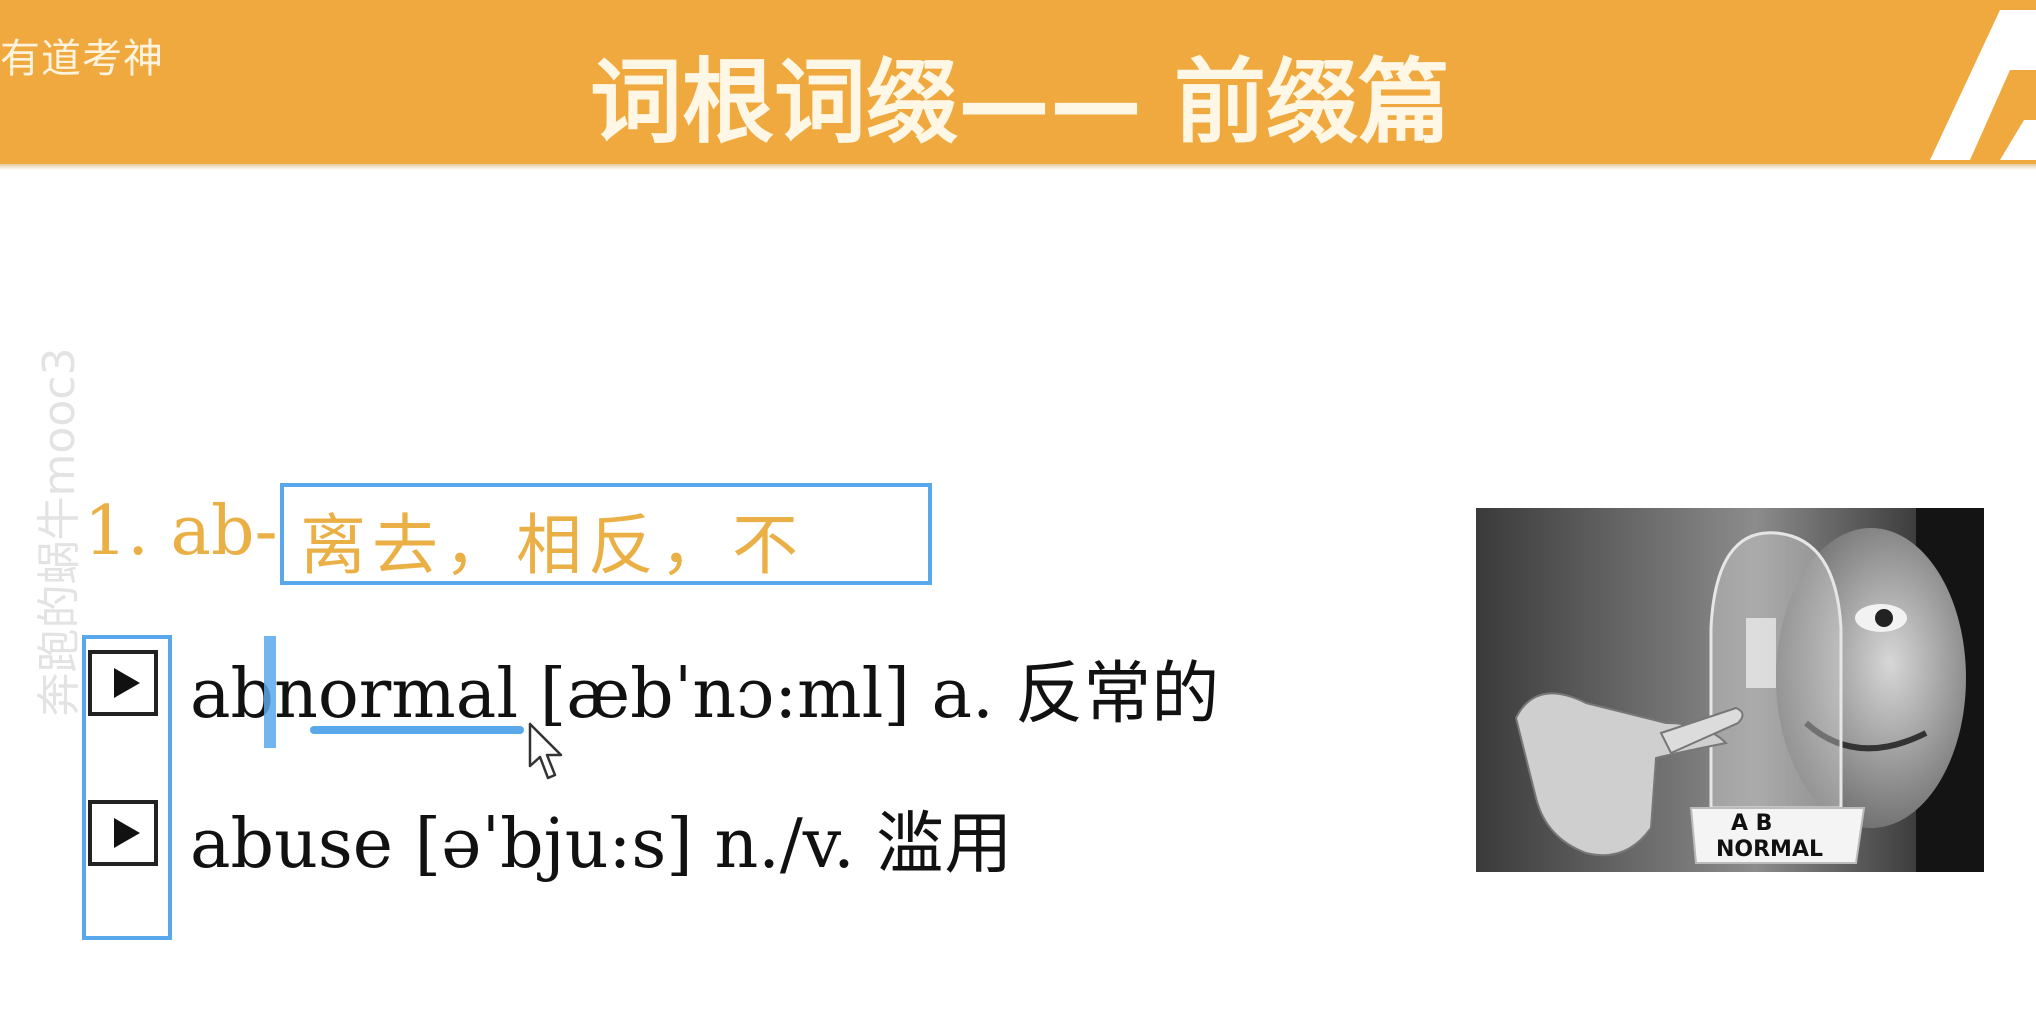 This screenshot has height=1030, width=2036. Describe the element at coordinates (601, 844) in the screenshot. I see `word-entry: abuse [əˈbju:s] n./v. 滥用` at that location.